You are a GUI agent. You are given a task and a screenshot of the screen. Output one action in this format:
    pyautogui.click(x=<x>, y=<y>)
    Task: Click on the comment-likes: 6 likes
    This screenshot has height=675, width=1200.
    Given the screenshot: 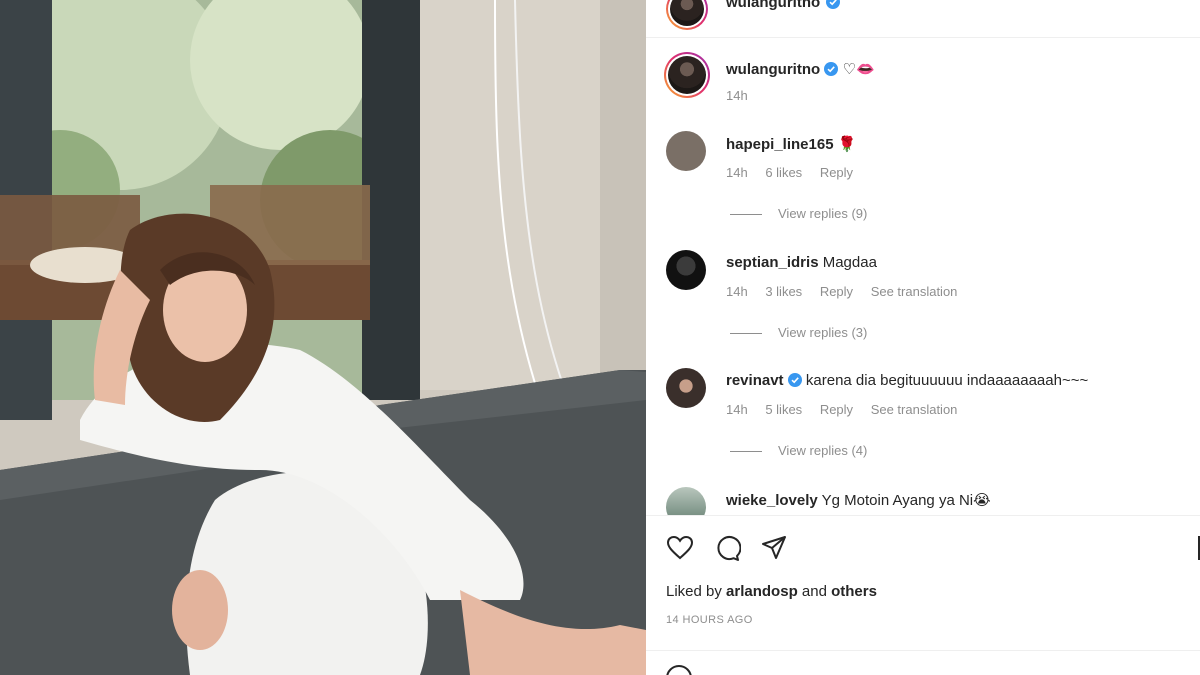 What is the action you would take?
    pyautogui.click(x=783, y=172)
    